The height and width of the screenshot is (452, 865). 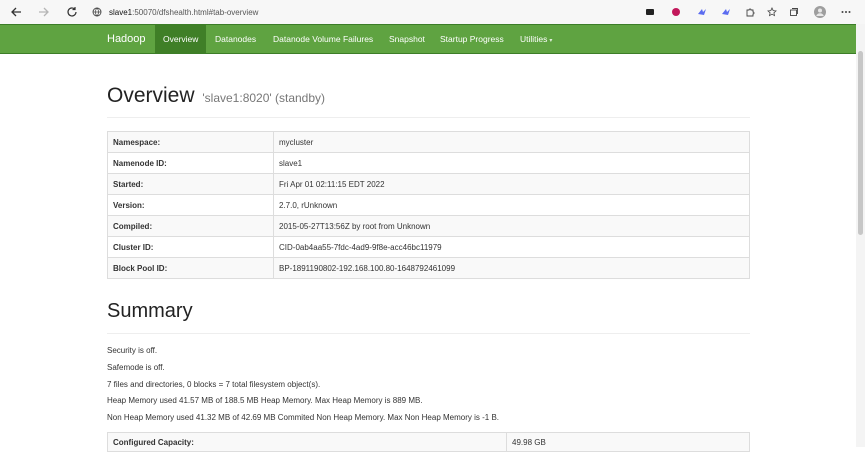 What do you see at coordinates (190, 247) in the screenshot?
I see `row-key: Cluster ID:` at bounding box center [190, 247].